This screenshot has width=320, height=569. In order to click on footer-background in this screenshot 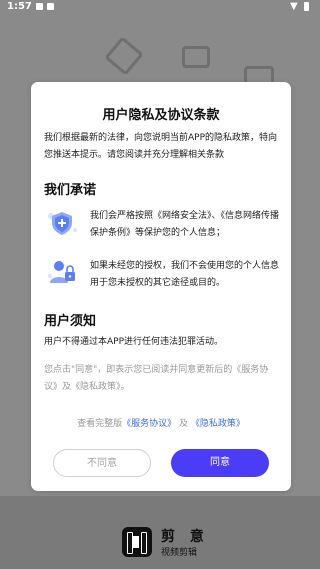, I will do `click(160, 532)`.